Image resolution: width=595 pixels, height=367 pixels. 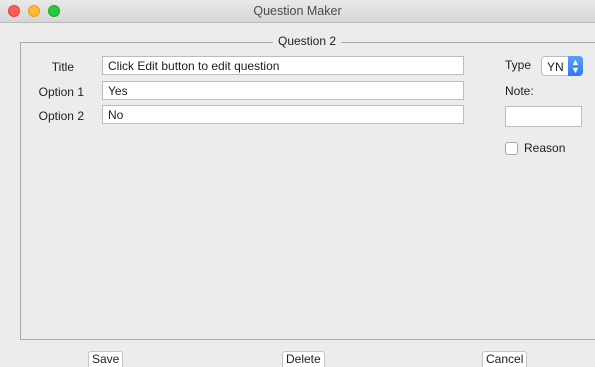 I want to click on cancel-button: Cancel, so click(x=505, y=359).